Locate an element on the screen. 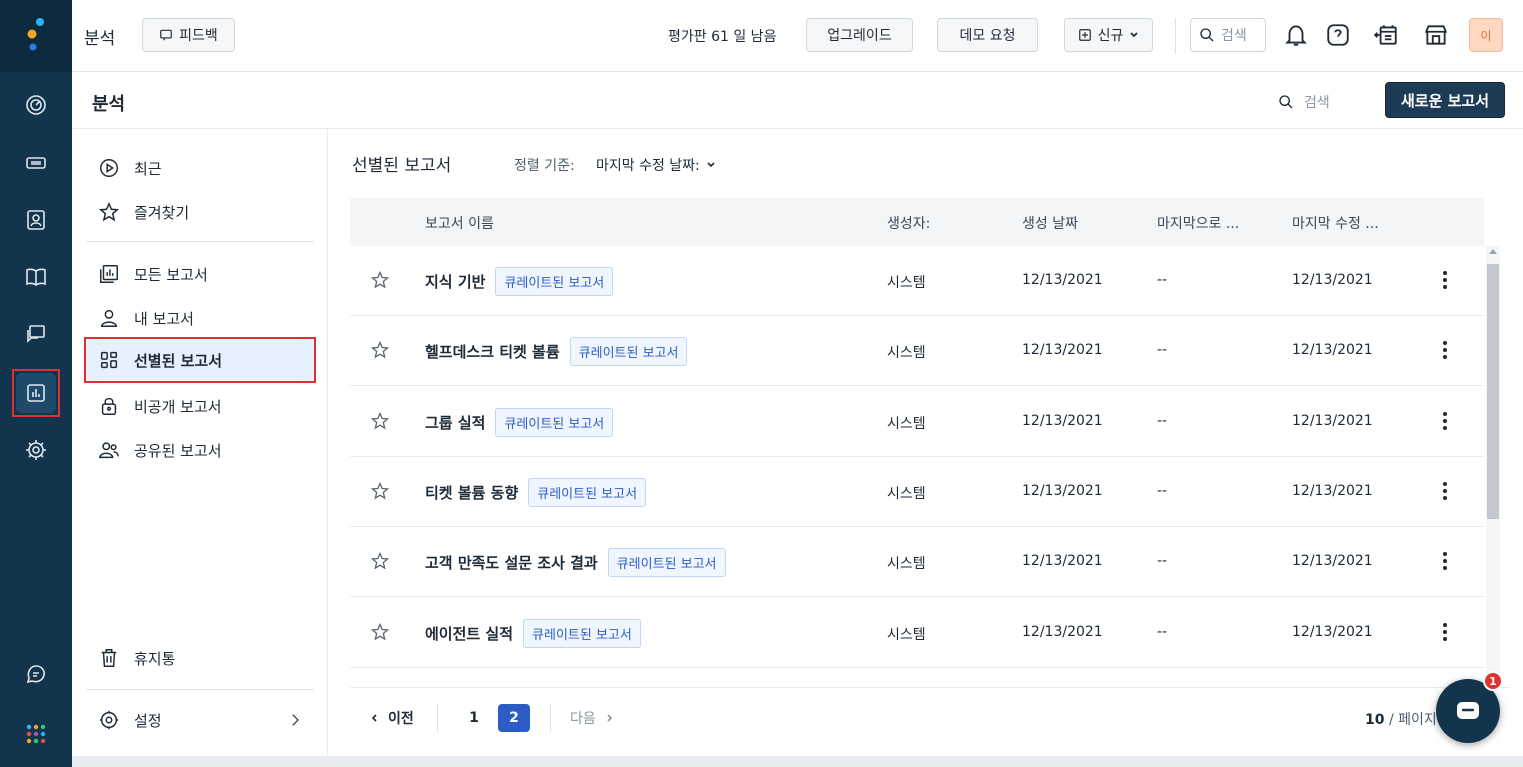 The width and height of the screenshot is (1523, 767). sidebar-item-shared-reports: 공유된 보고서 is located at coordinates (200, 450).